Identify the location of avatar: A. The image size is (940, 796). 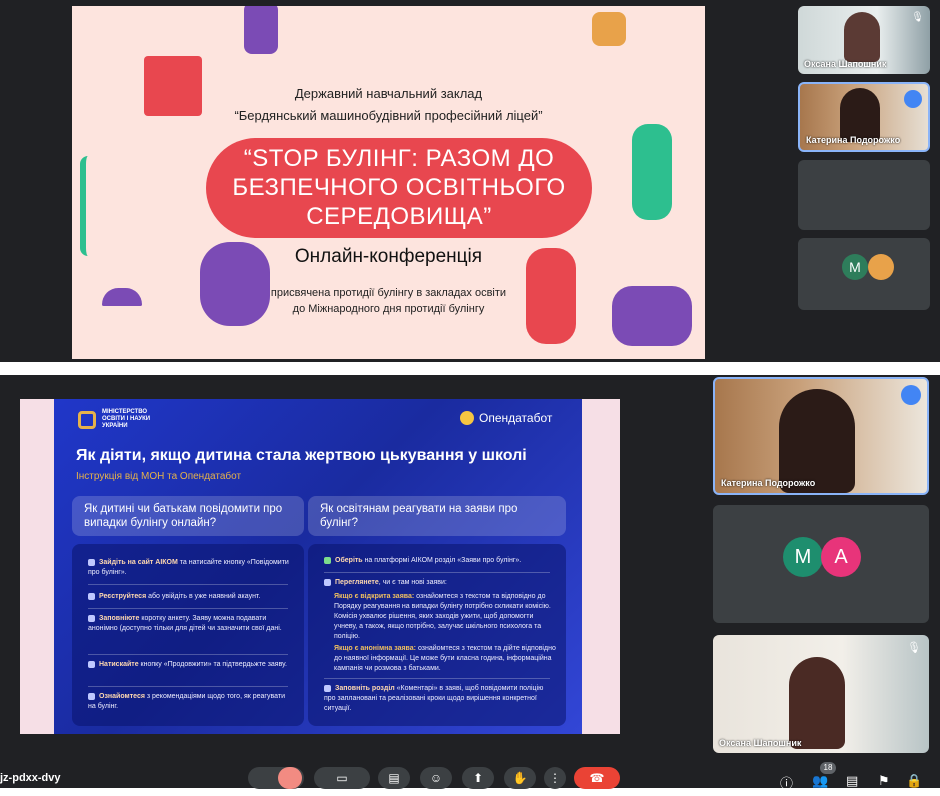
(841, 557).